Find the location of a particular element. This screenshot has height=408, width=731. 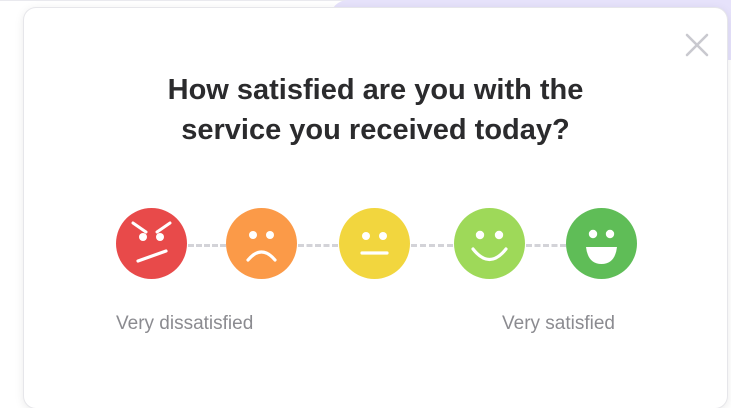

rating-option-very-dissatisfied is located at coordinates (151, 243).